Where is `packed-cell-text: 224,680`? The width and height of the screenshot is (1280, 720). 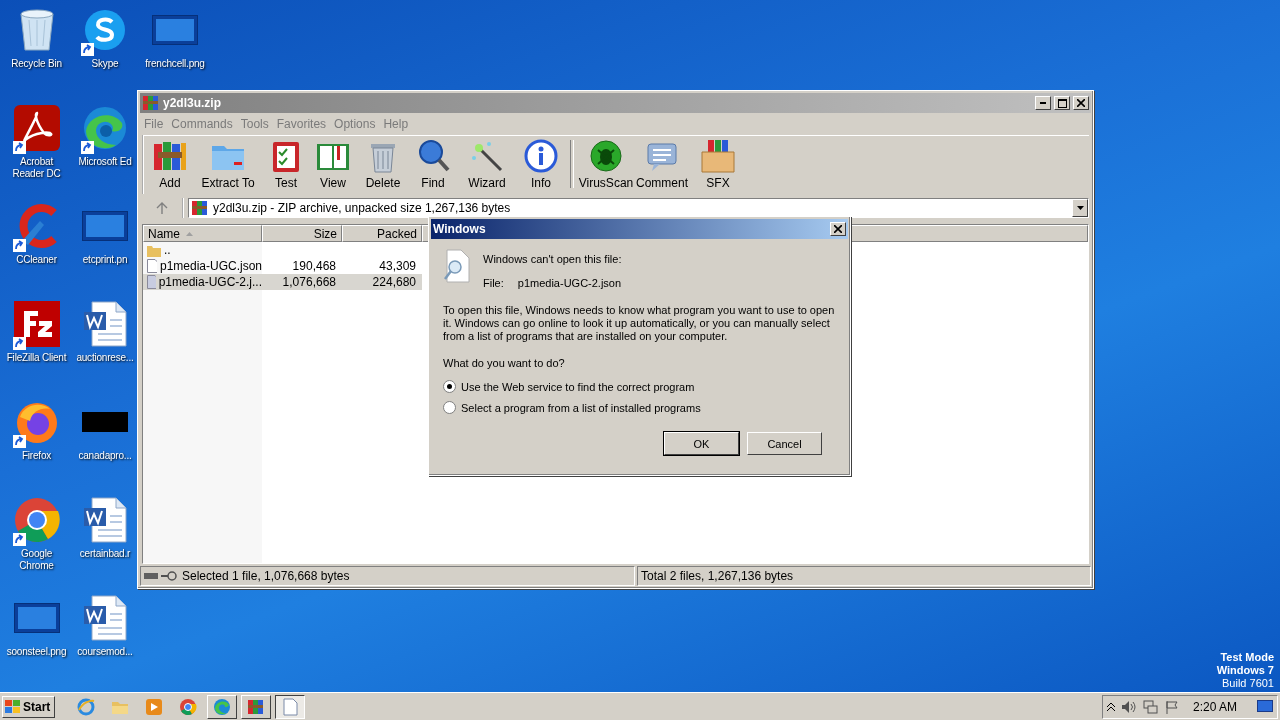
packed-cell-text: 224,680 is located at coordinates (394, 282).